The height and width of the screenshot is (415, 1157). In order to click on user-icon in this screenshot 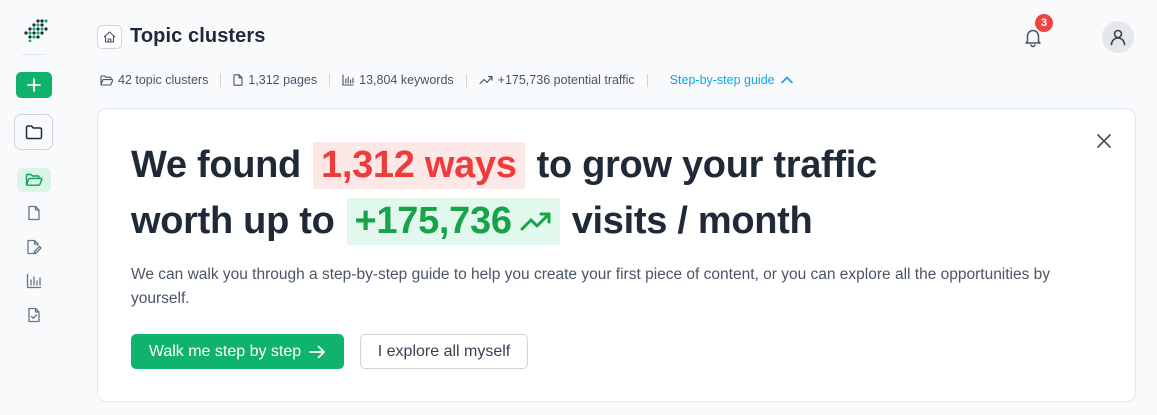, I will do `click(1118, 37)`.